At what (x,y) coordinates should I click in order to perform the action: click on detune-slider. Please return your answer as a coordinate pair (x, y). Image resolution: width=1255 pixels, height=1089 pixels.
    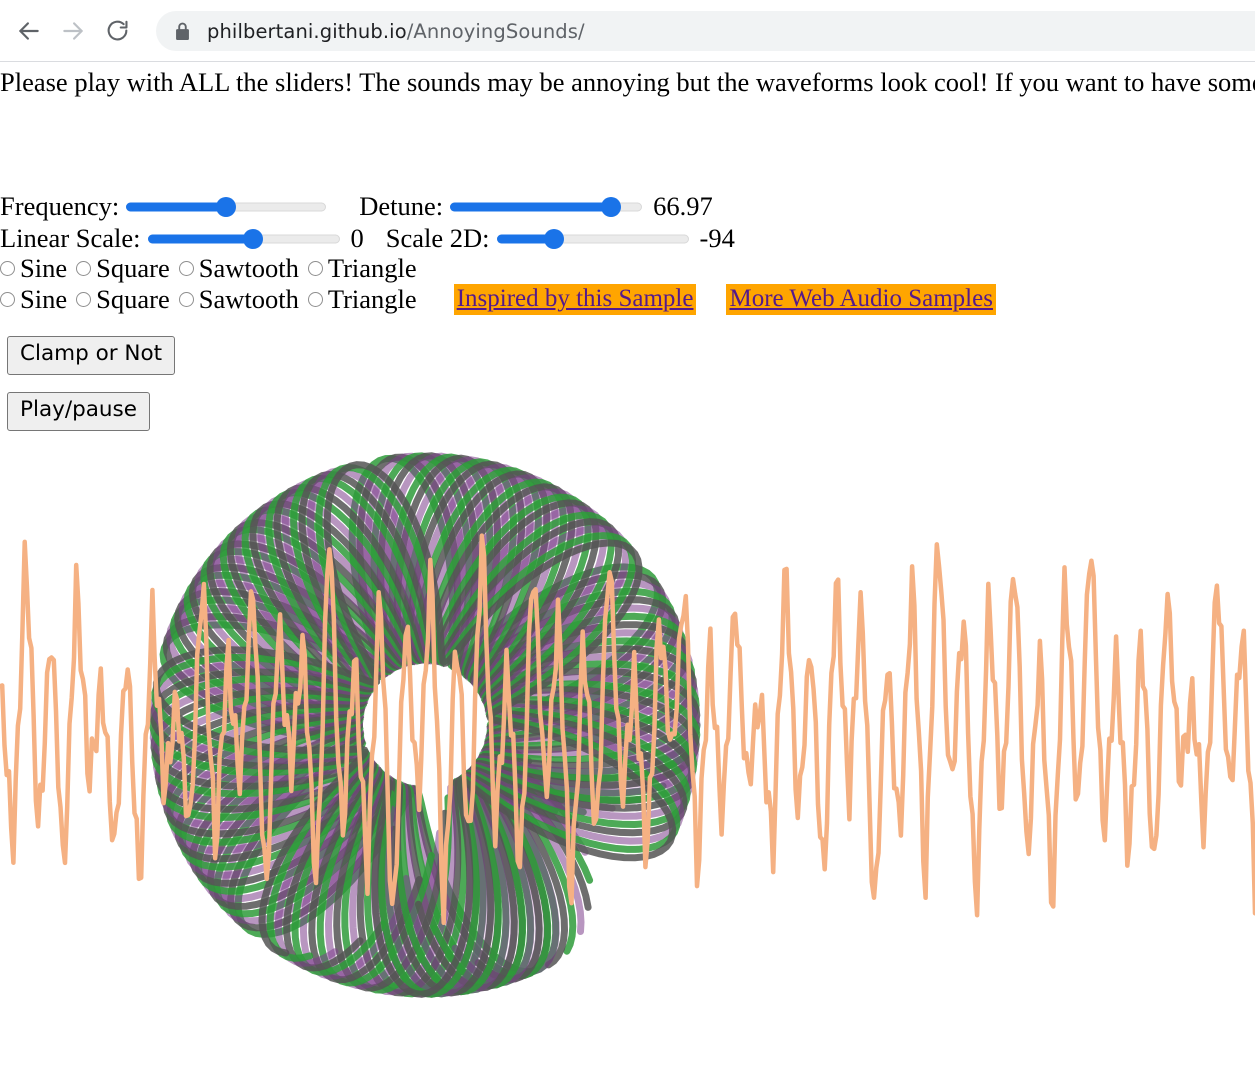
    Looking at the image, I should click on (546, 207).